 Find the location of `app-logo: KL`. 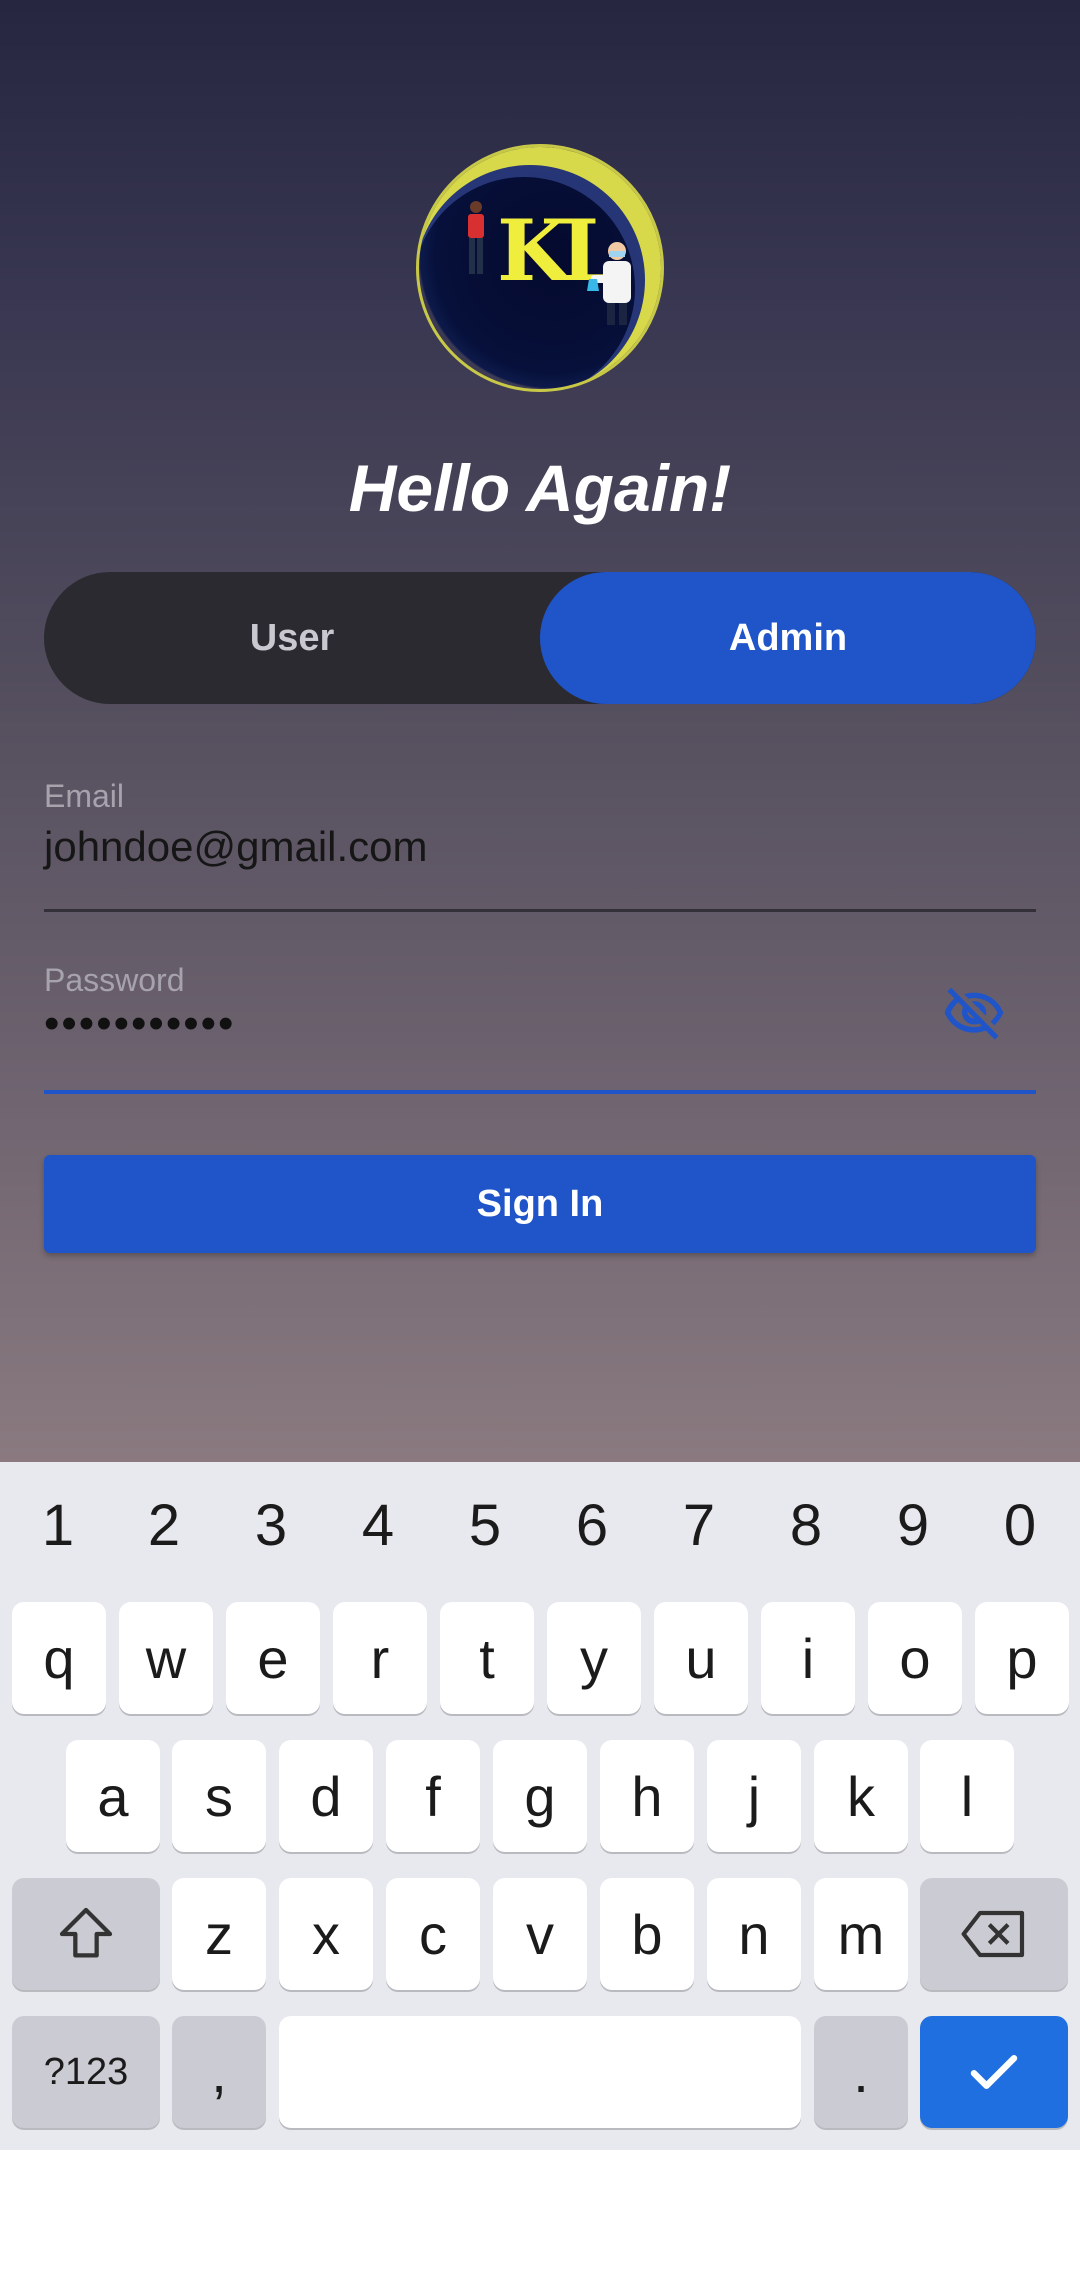

app-logo: KL is located at coordinates (540, 268).